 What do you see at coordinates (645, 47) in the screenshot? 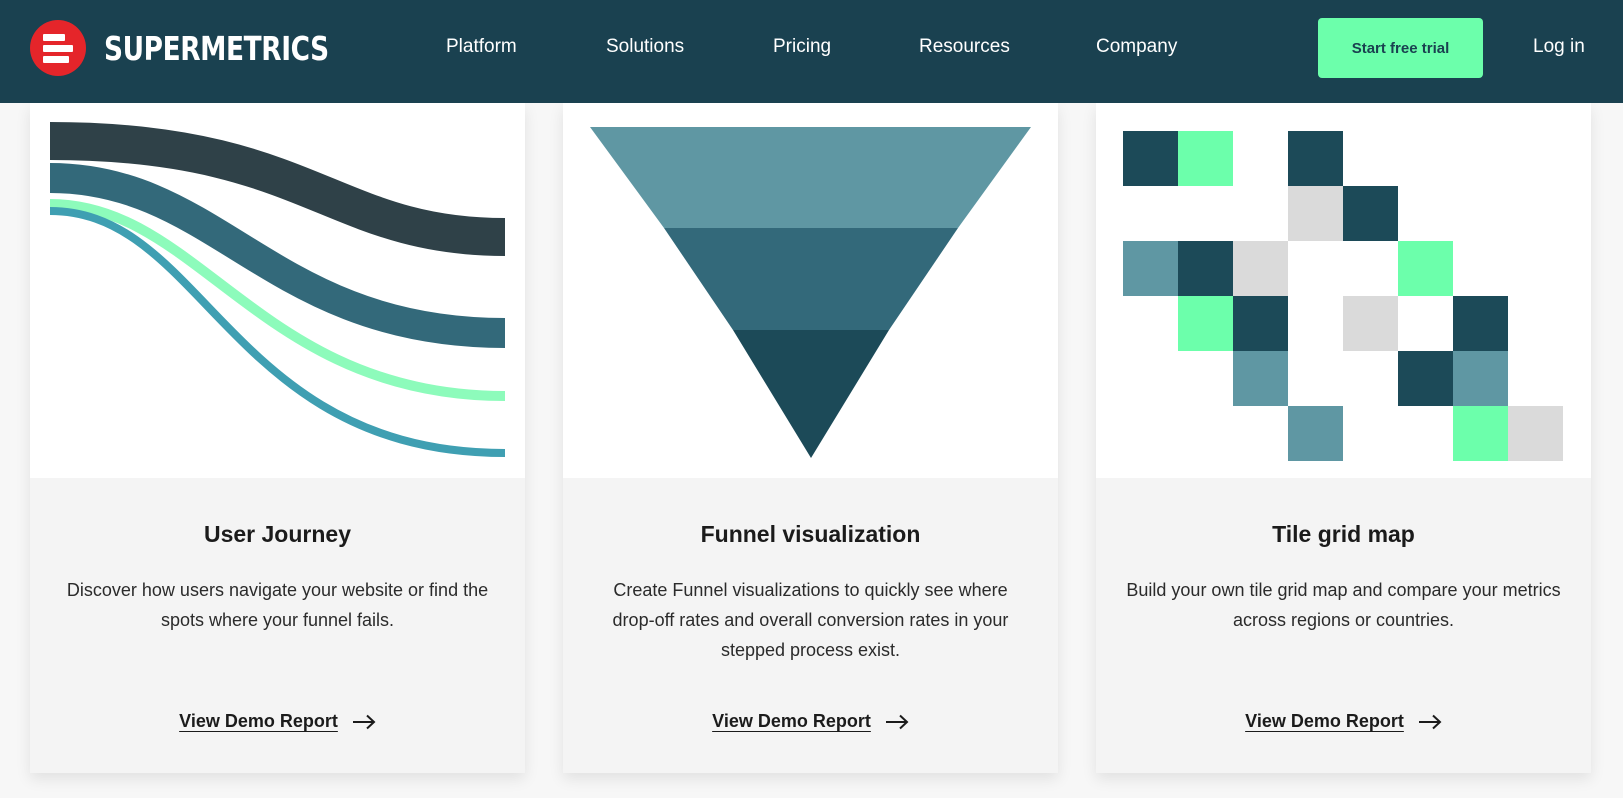
I see `nav-item-solutions: Solutions` at bounding box center [645, 47].